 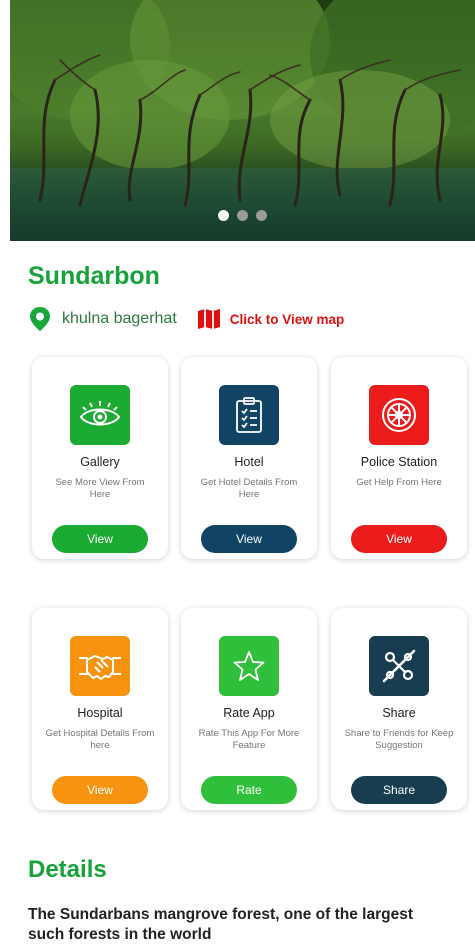 What do you see at coordinates (287, 319) in the screenshot?
I see `view-map-label: Click to View map` at bounding box center [287, 319].